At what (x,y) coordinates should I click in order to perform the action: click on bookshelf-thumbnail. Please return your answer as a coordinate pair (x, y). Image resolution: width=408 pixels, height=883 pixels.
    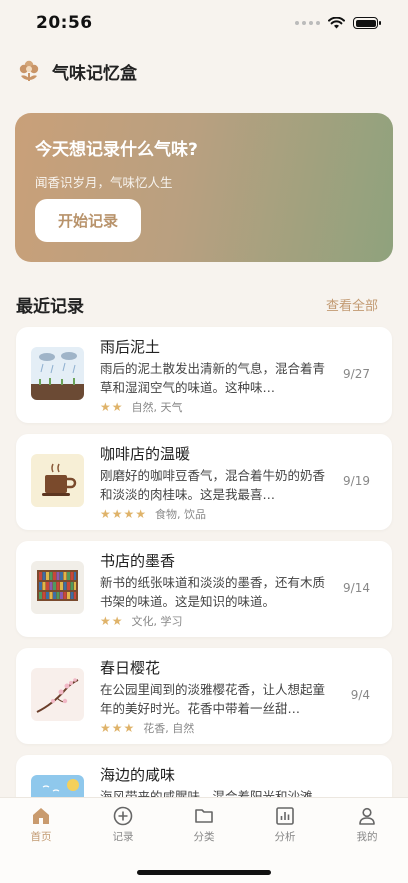
    Looking at the image, I should click on (57, 587).